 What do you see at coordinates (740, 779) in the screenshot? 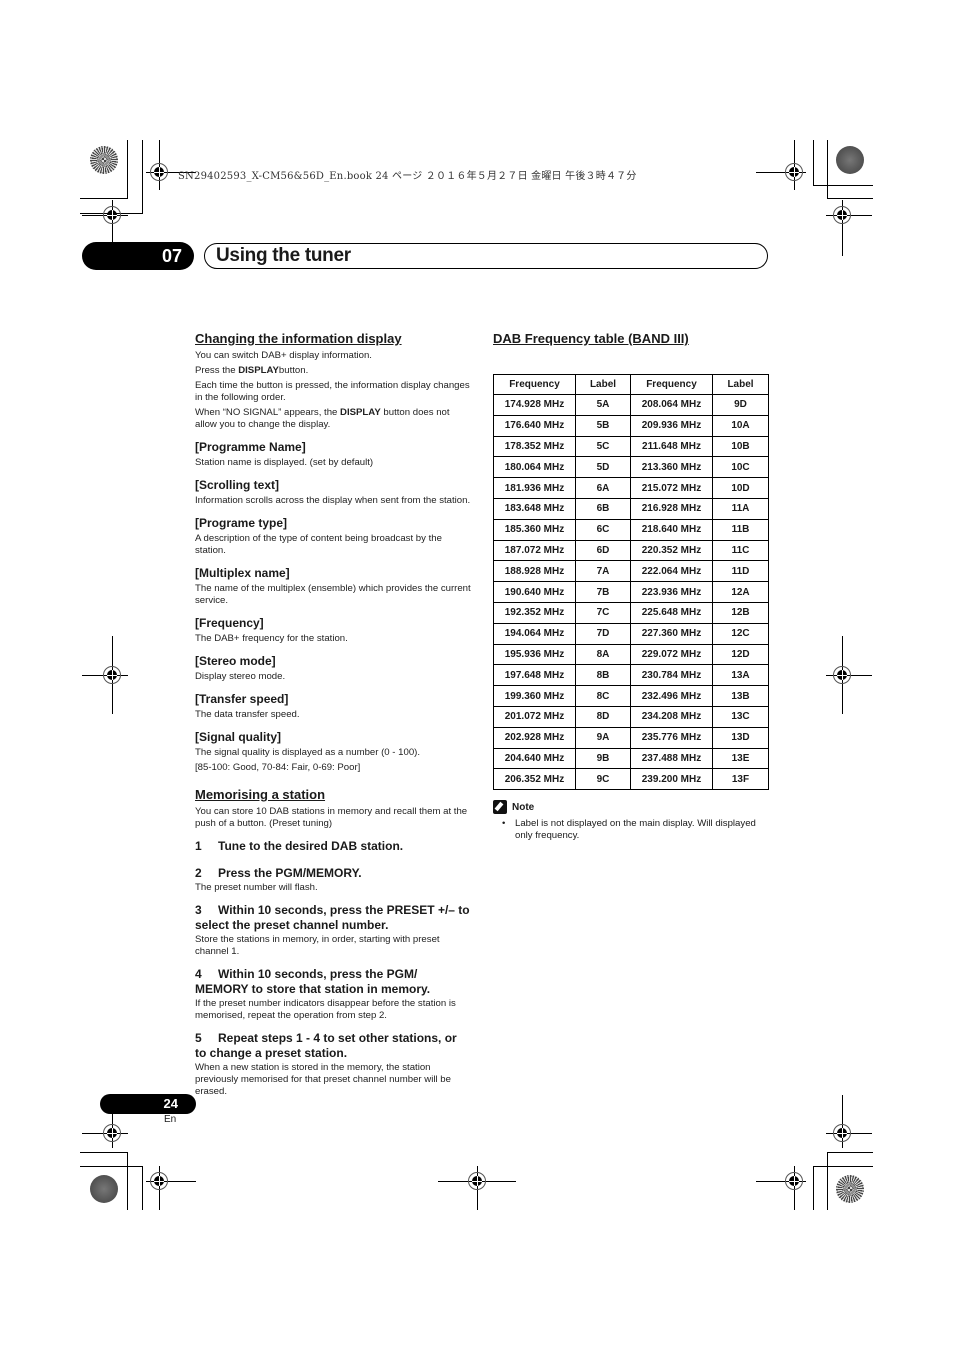
I see `label-cell: 13F` at bounding box center [740, 779].